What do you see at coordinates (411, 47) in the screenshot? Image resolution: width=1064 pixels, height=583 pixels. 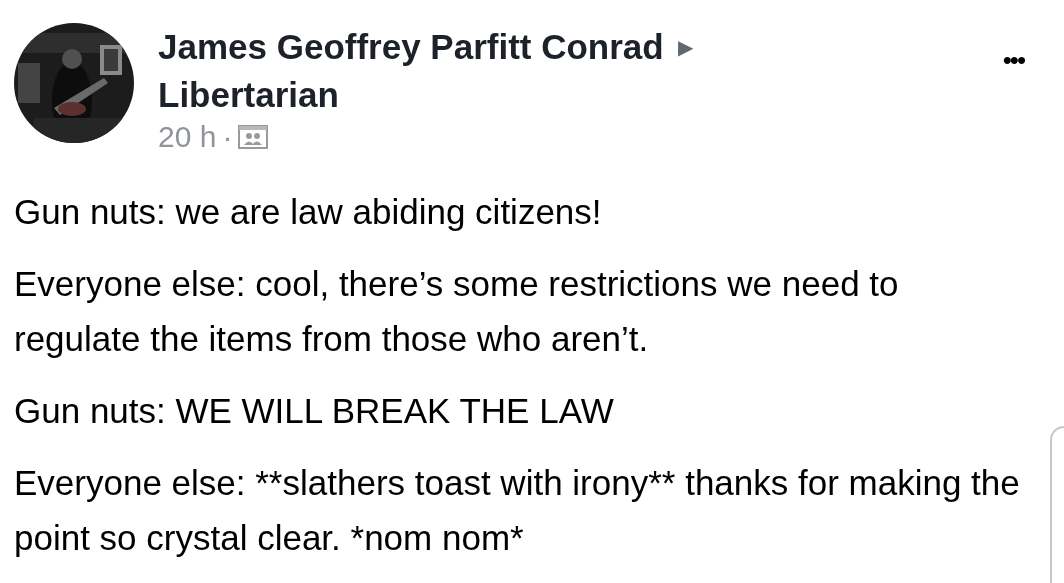 I see `author-name: James Geoffrey Parfitt Conrad` at bounding box center [411, 47].